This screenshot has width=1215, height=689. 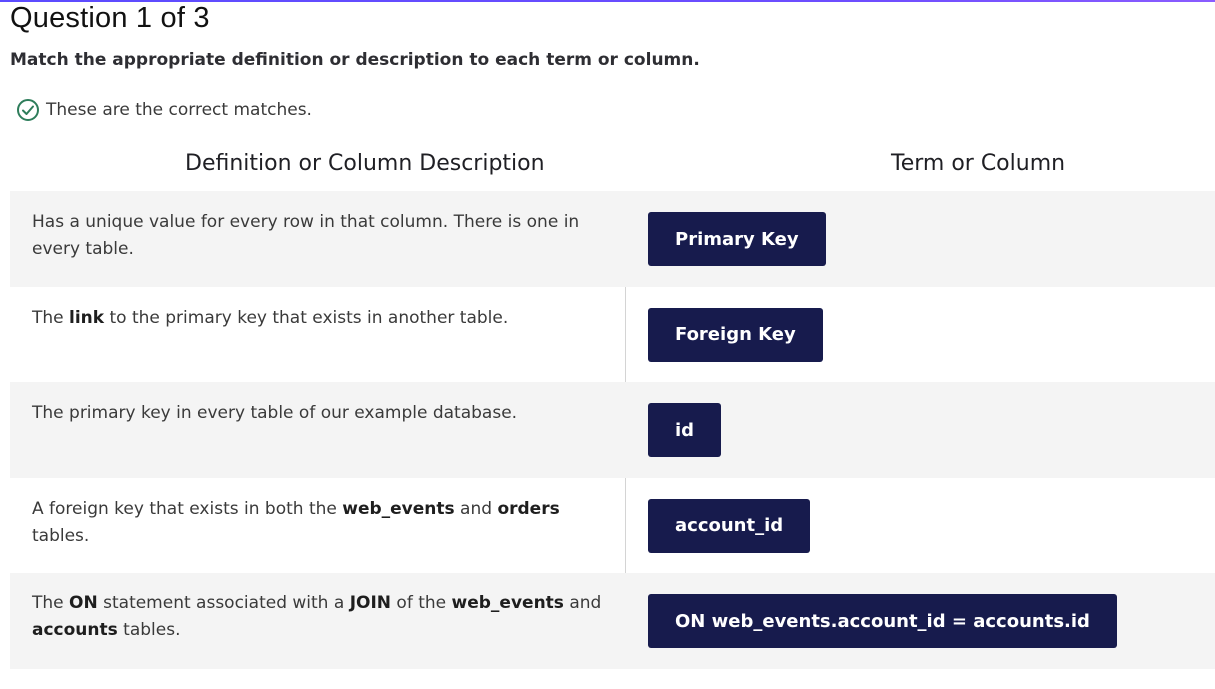 I want to click on check-circle-icon, so click(x=28, y=110).